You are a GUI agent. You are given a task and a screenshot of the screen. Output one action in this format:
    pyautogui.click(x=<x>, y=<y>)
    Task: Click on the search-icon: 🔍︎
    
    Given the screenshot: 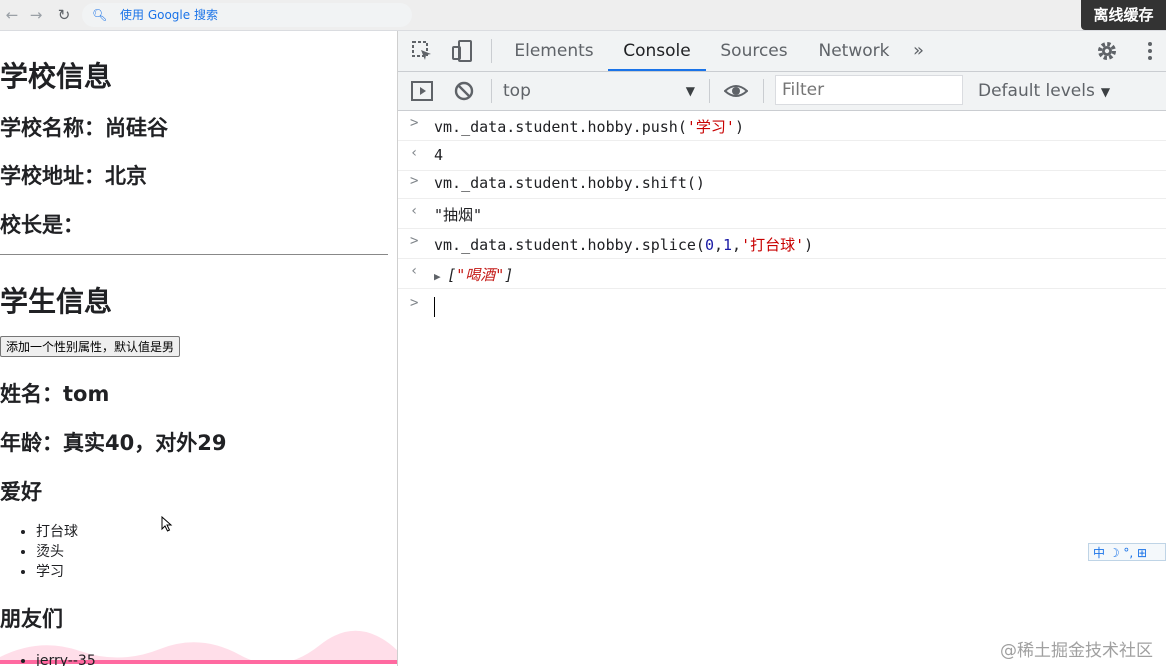 What is the action you would take?
    pyautogui.click(x=100, y=15)
    